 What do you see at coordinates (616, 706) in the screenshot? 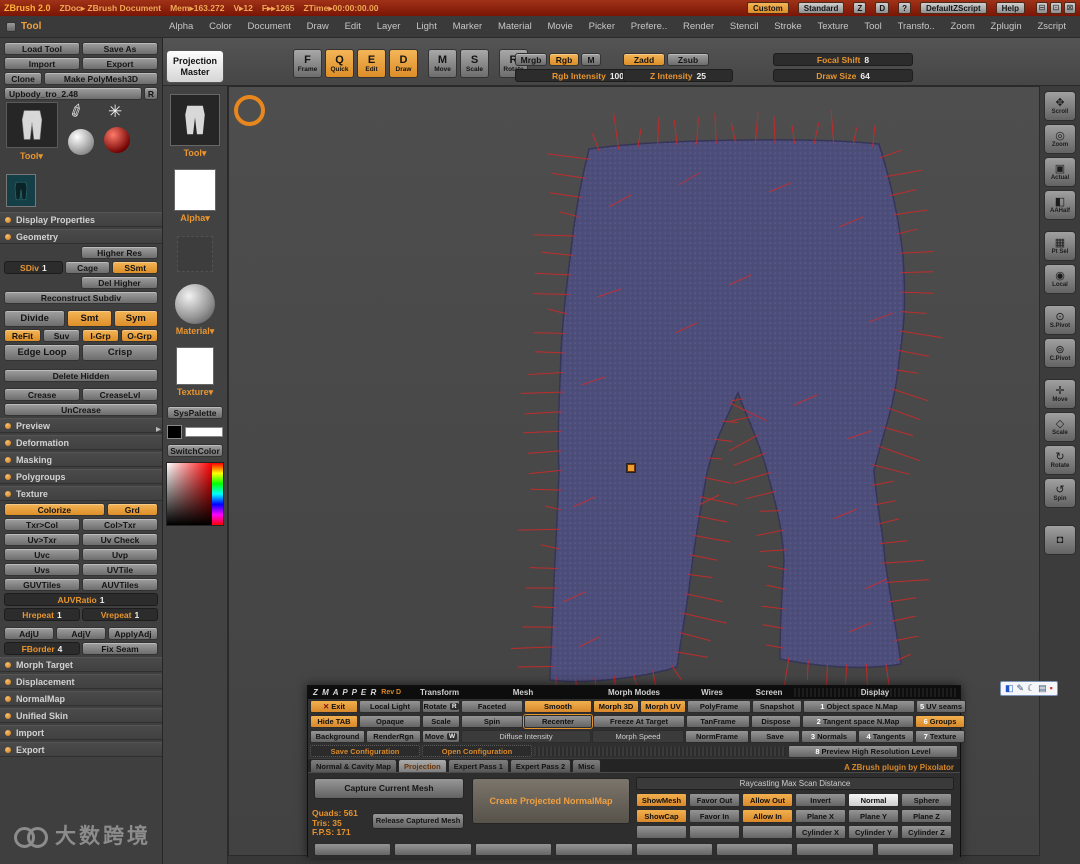
I see `morph-3d-button: Morph 3D` at bounding box center [616, 706].